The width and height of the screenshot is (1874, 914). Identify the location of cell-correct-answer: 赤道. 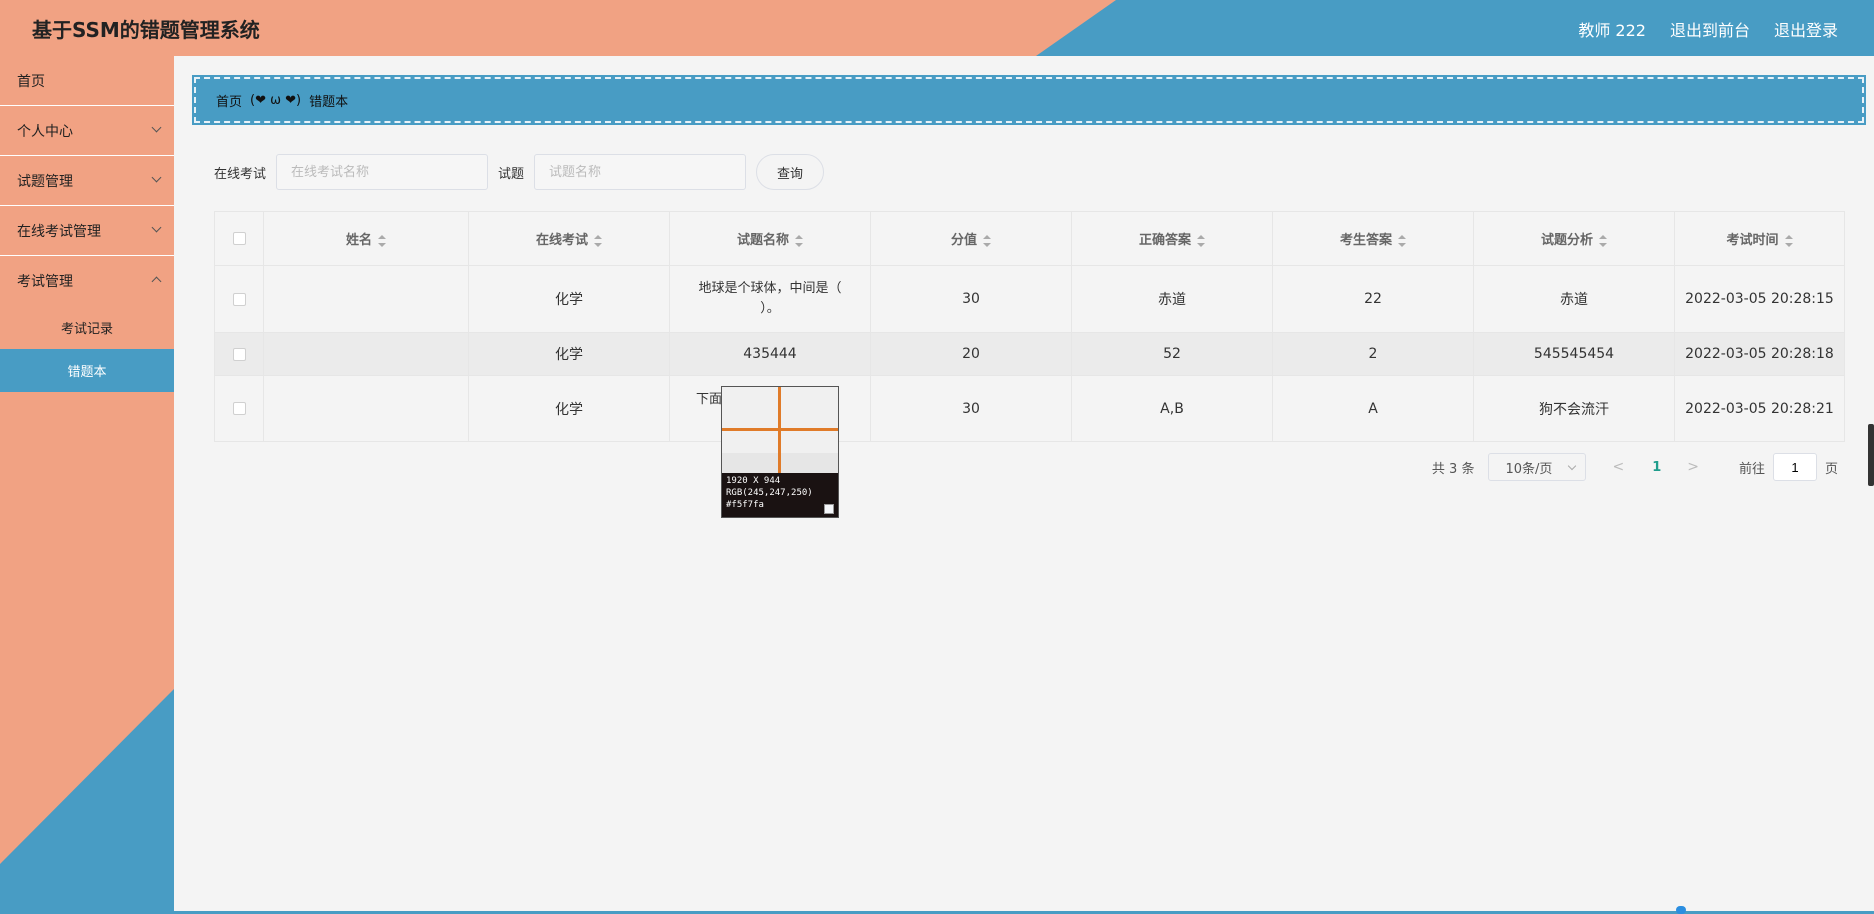
(1172, 299).